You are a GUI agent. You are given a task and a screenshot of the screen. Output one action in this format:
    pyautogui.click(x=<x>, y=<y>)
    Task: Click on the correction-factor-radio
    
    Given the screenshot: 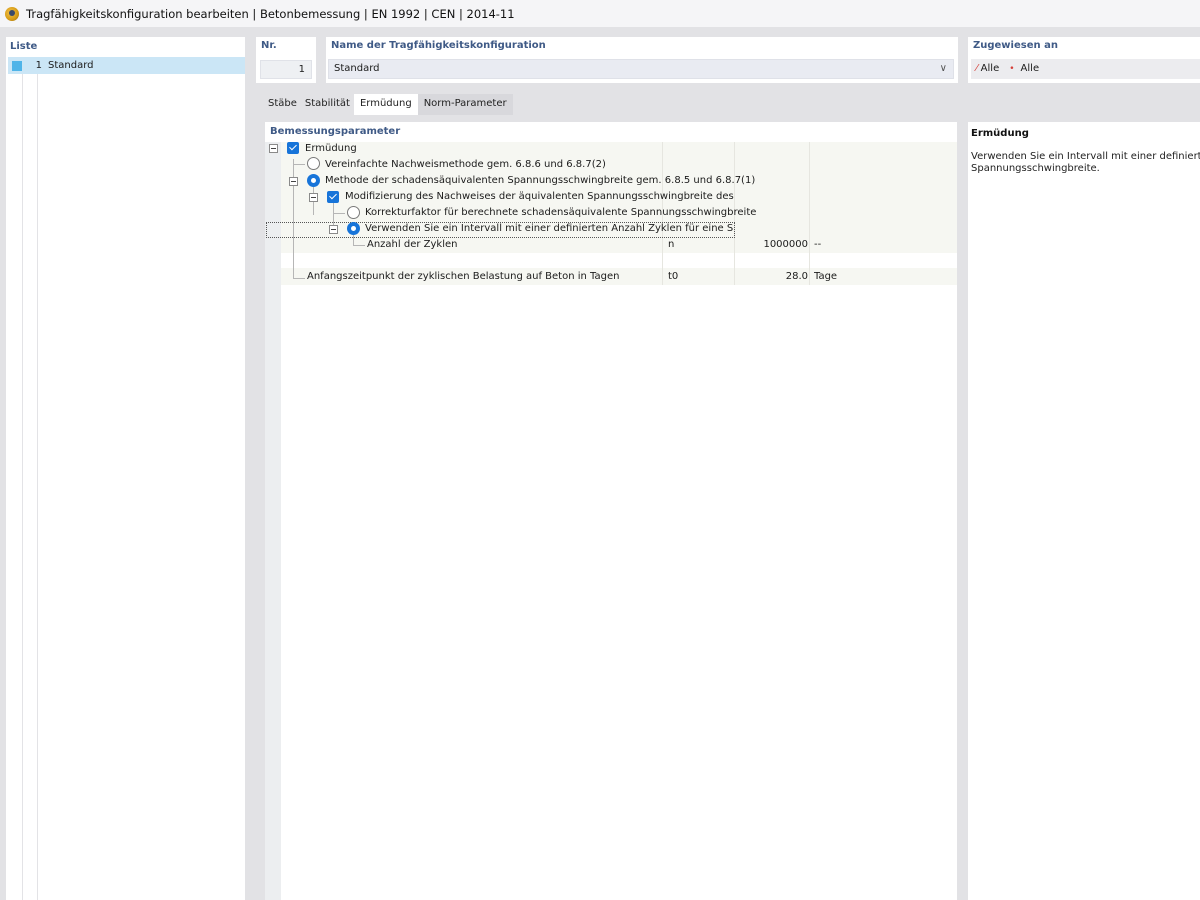 What is the action you would take?
    pyautogui.click(x=353, y=212)
    